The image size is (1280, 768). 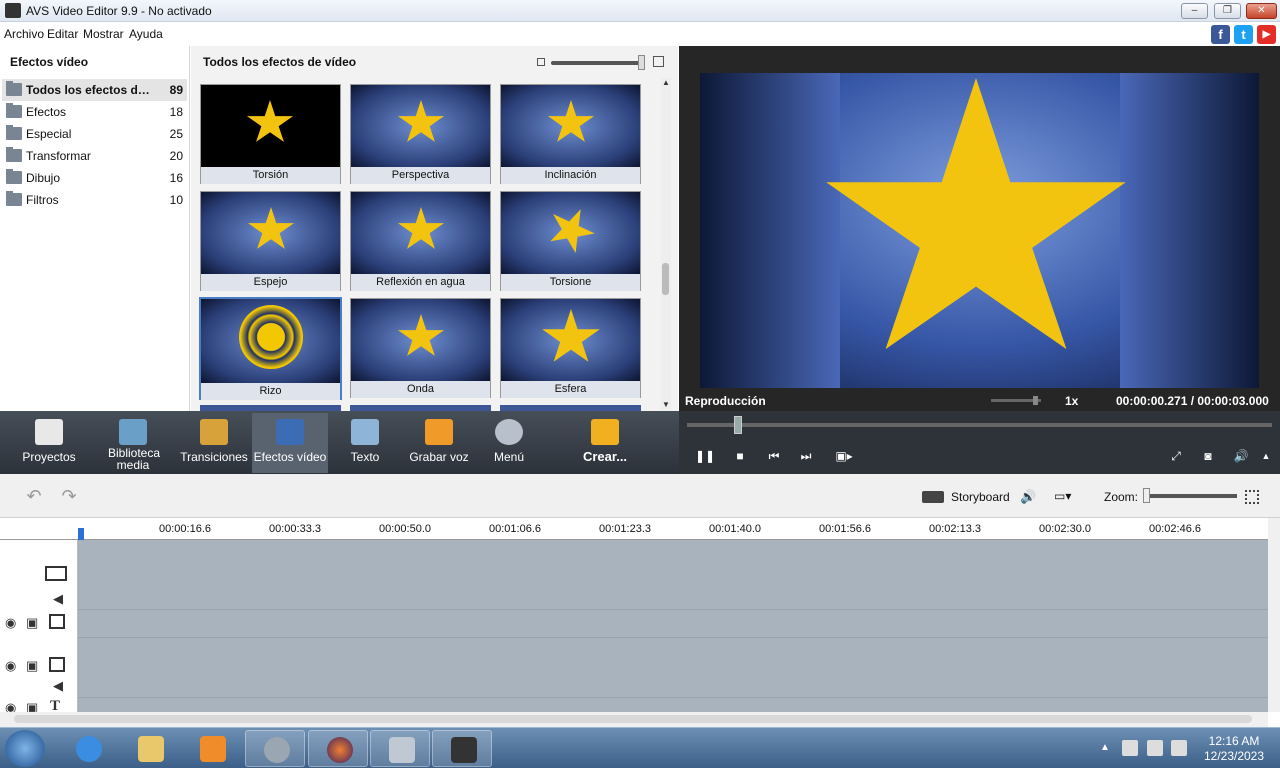 What do you see at coordinates (738, 425) in the screenshot?
I see `seek-handle` at bounding box center [738, 425].